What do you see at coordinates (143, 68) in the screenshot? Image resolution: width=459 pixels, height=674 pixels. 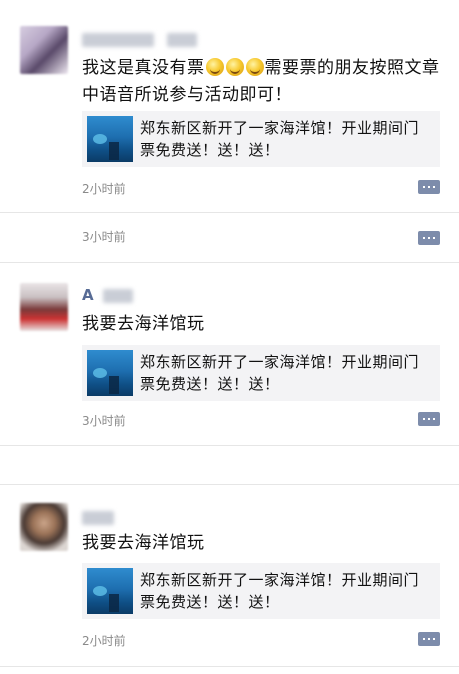 I see `post-text-part: 我这是真没有票` at bounding box center [143, 68].